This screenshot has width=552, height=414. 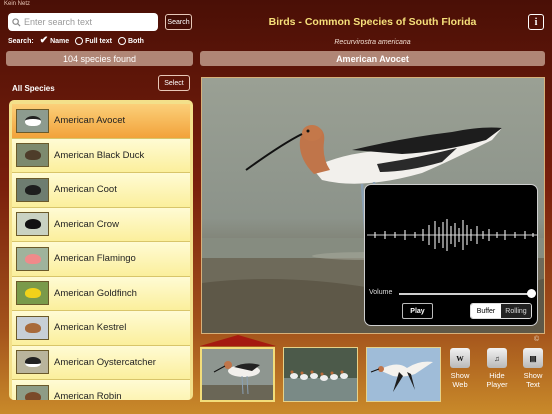 I want to click on search-options: Search: ✔ Name Full text Both, so click(x=76, y=40).